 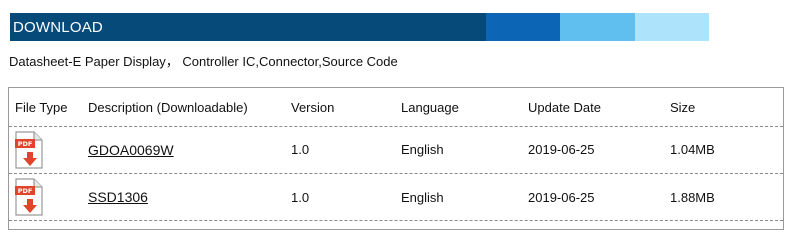 What do you see at coordinates (692, 197) in the screenshot?
I see `size-cell: 1.88MB` at bounding box center [692, 197].